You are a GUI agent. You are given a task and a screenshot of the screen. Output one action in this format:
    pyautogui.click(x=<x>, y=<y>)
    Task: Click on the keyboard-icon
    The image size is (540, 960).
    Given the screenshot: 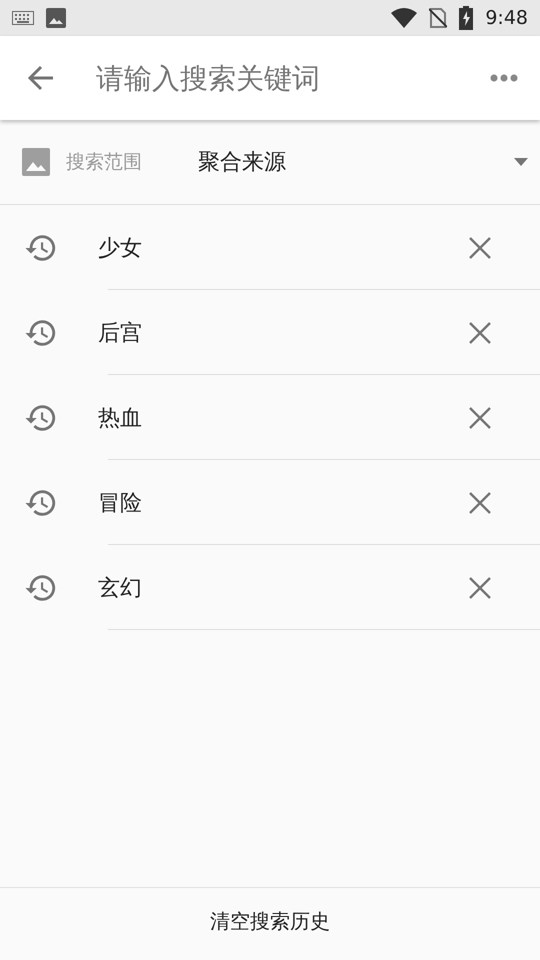 What is the action you would take?
    pyautogui.click(x=23, y=18)
    